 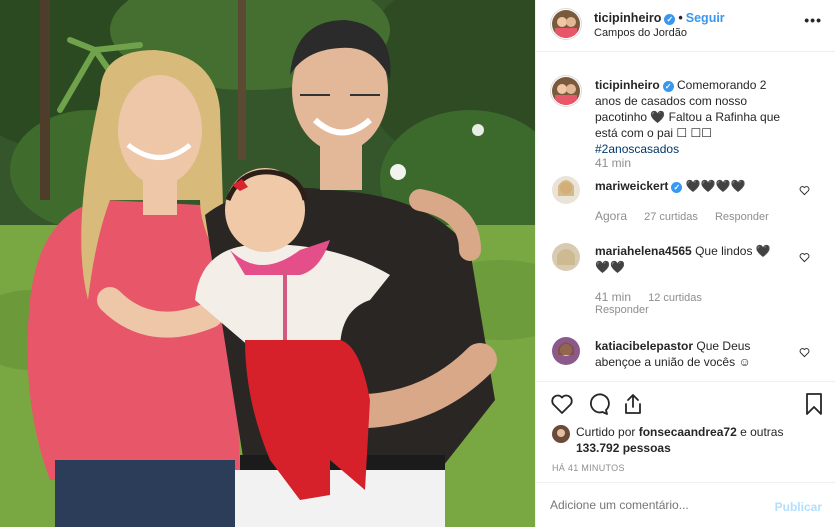 What do you see at coordinates (561, 434) in the screenshot?
I see `liker-avatar` at bounding box center [561, 434].